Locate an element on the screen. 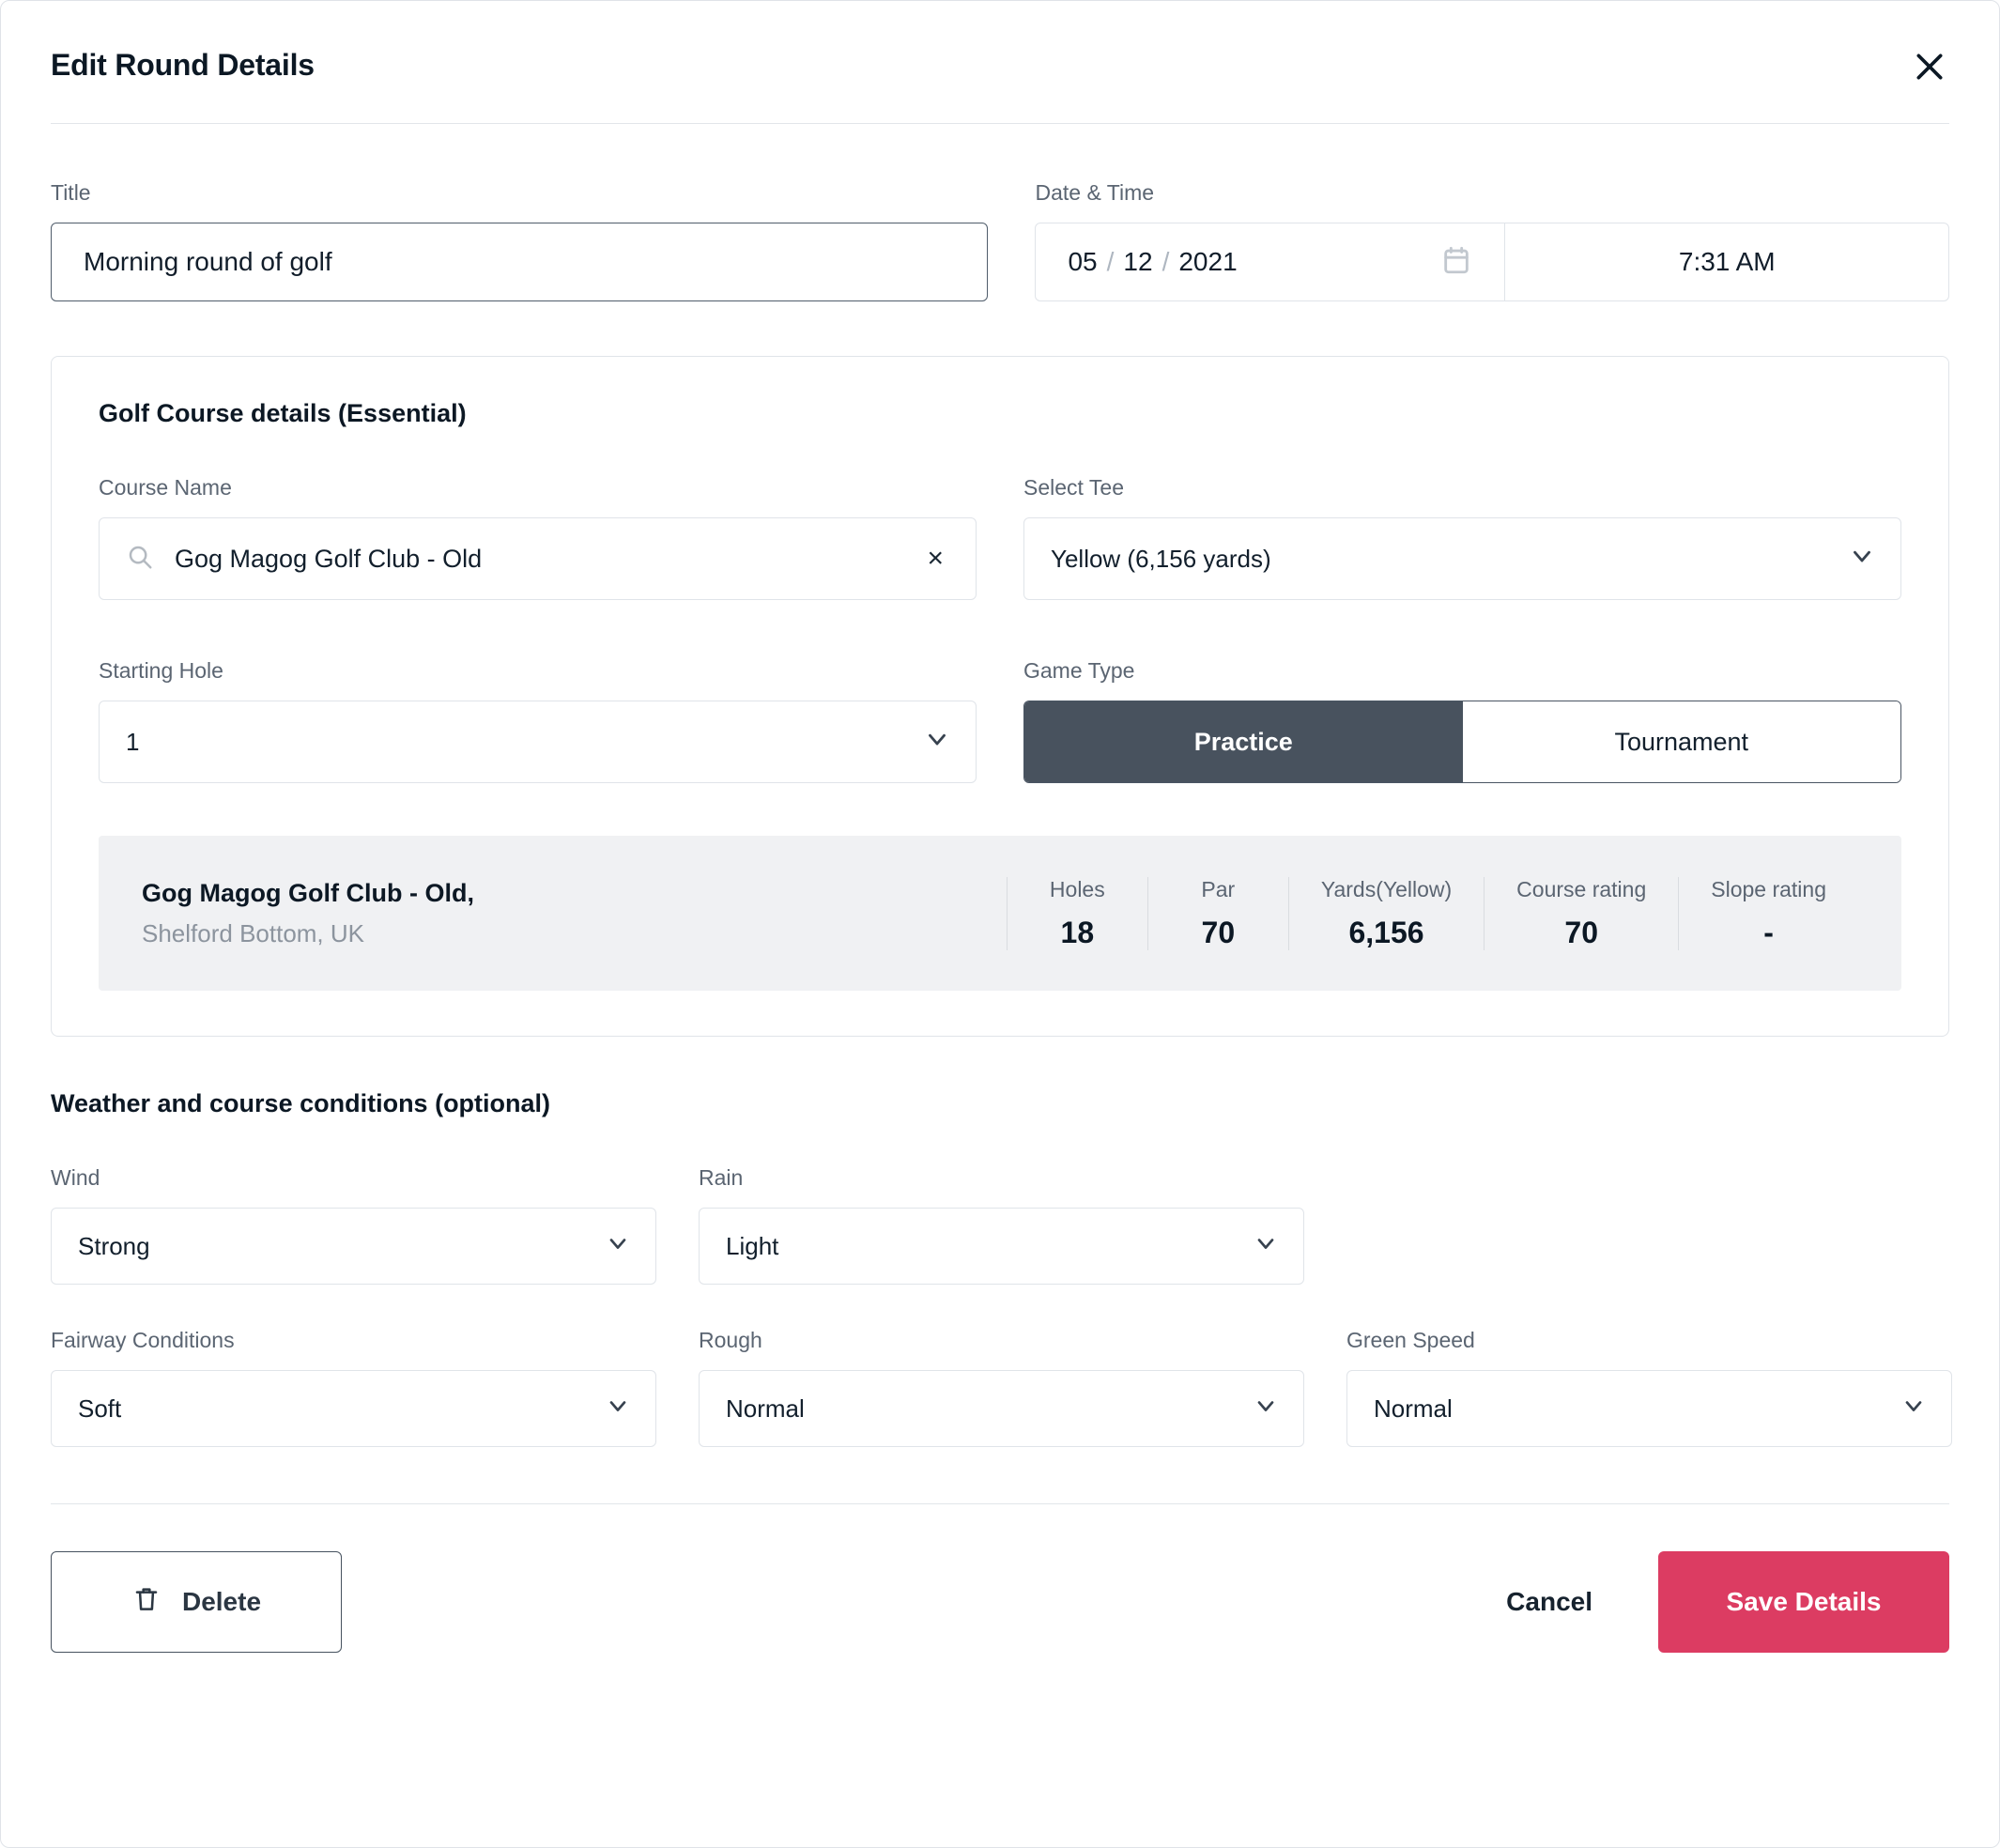 The height and width of the screenshot is (1848, 2000). rough-group: Rough Normal is located at coordinates (1001, 1387).